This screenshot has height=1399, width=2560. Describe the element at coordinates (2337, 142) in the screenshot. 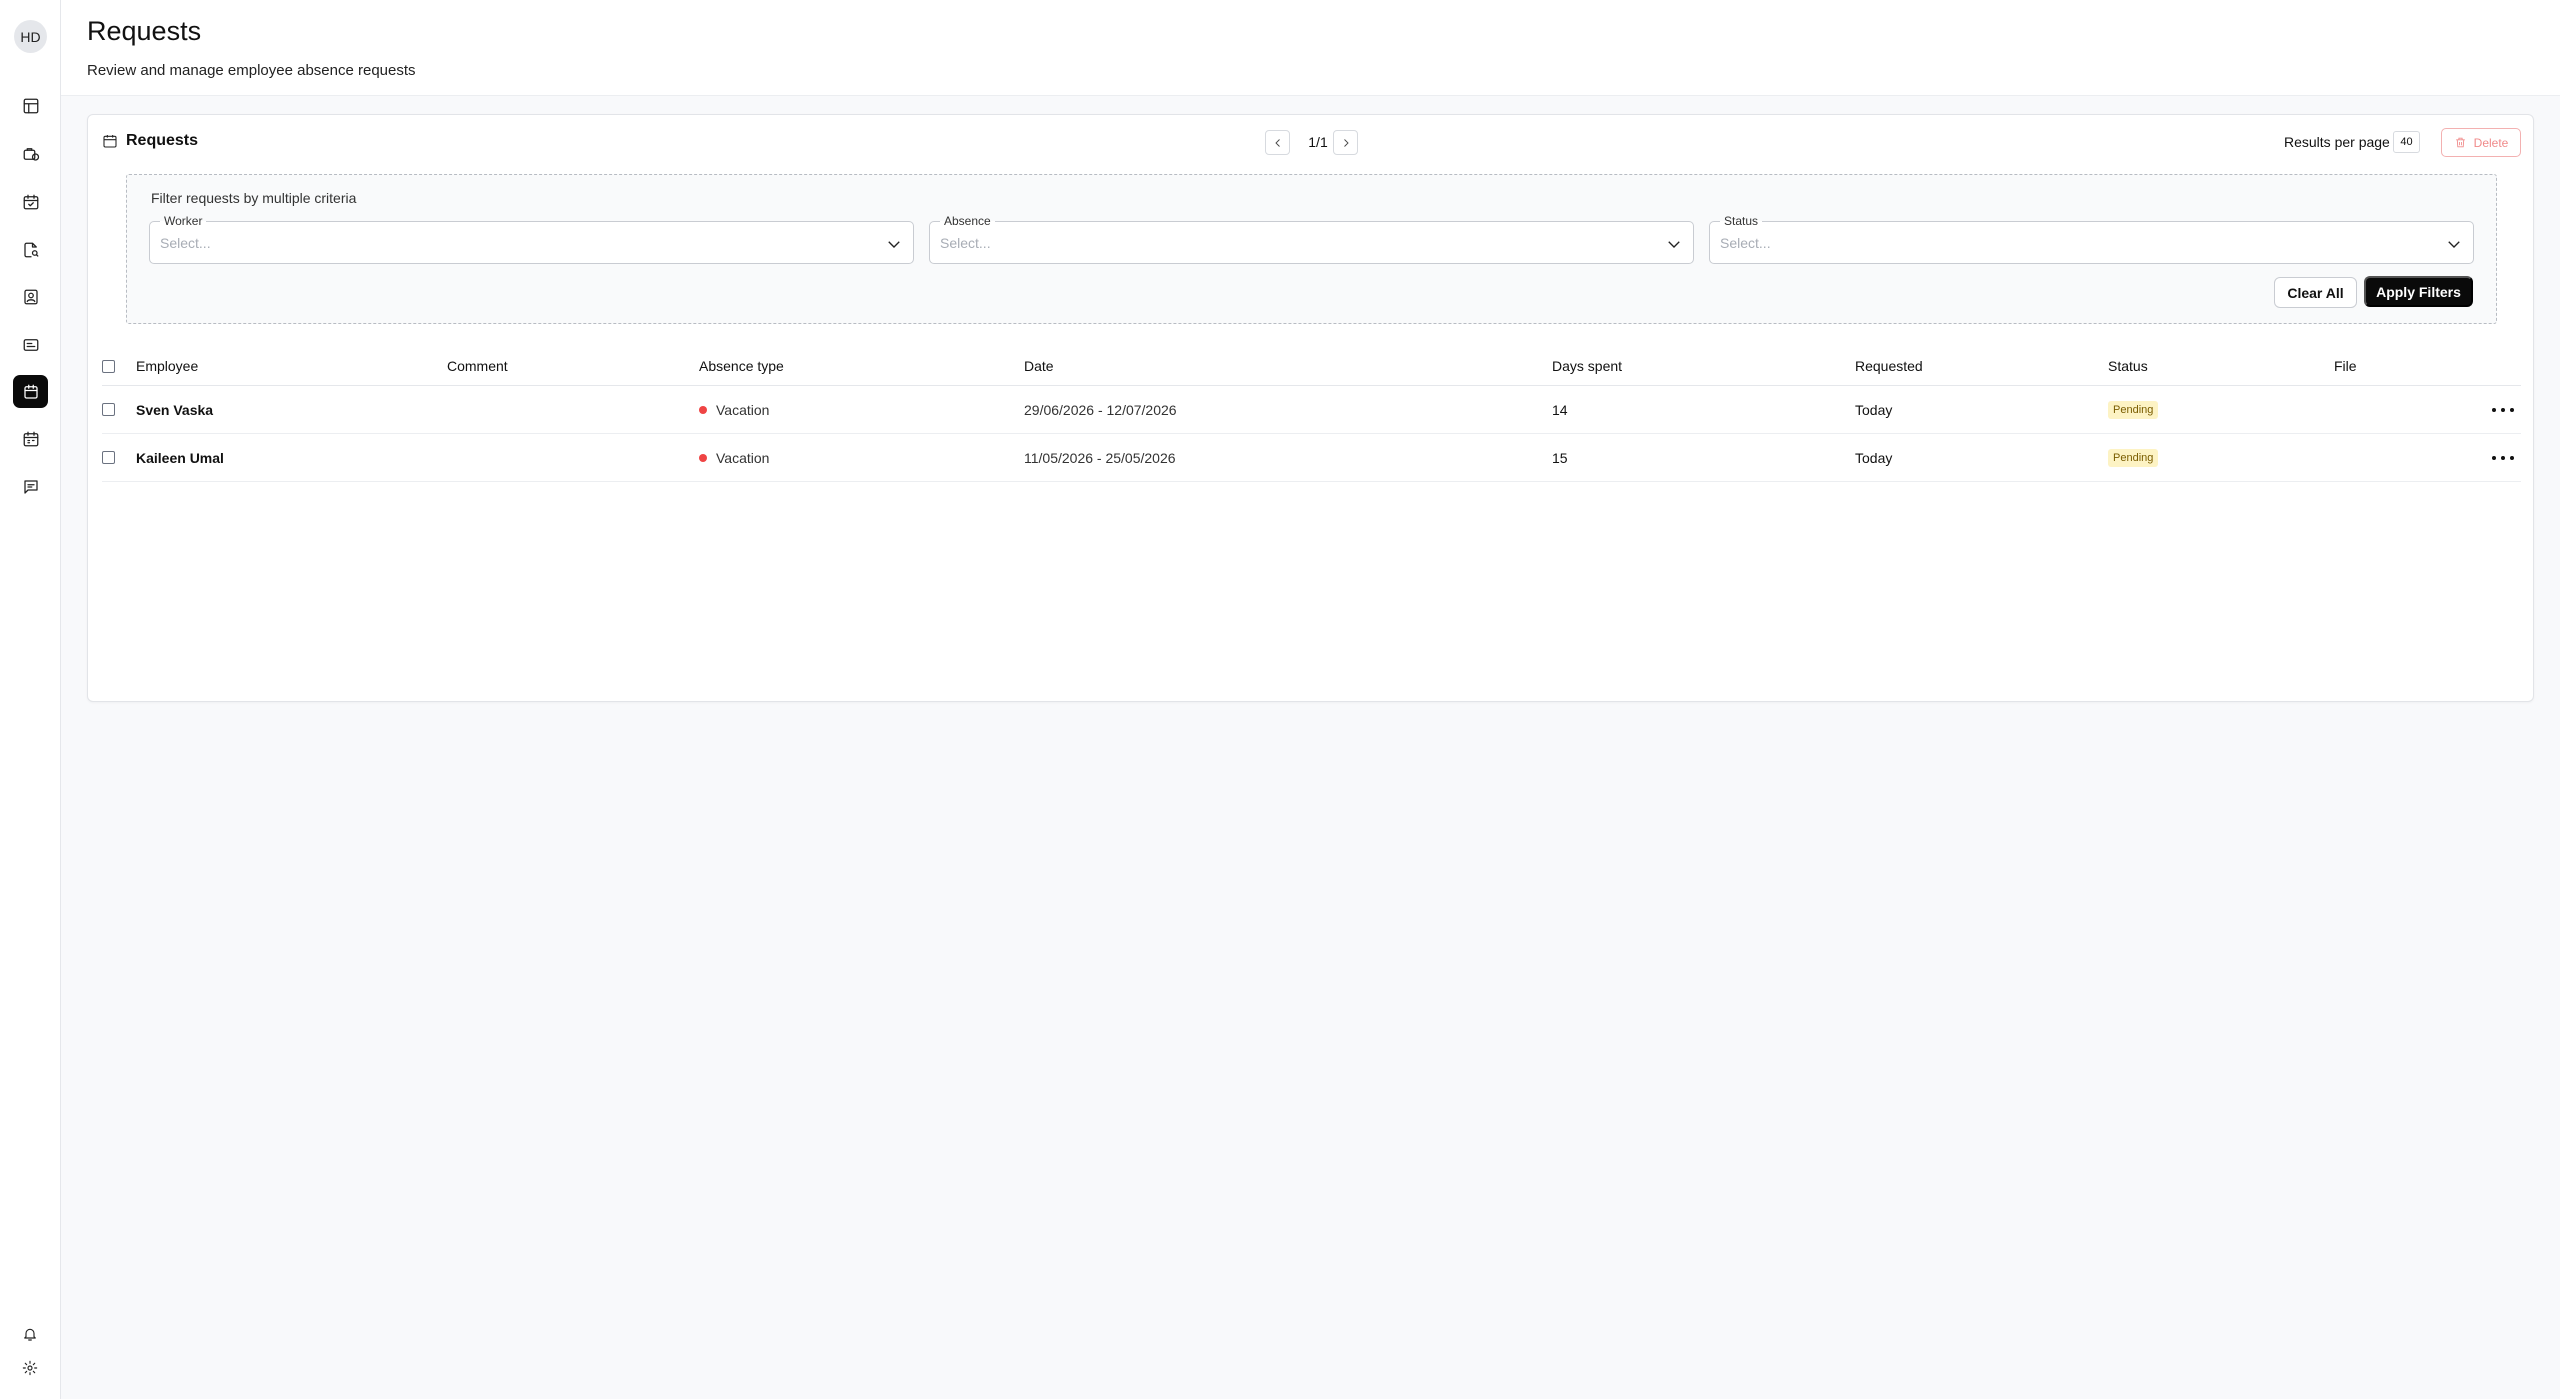

I see `results-per-page-label: Results per page` at that location.